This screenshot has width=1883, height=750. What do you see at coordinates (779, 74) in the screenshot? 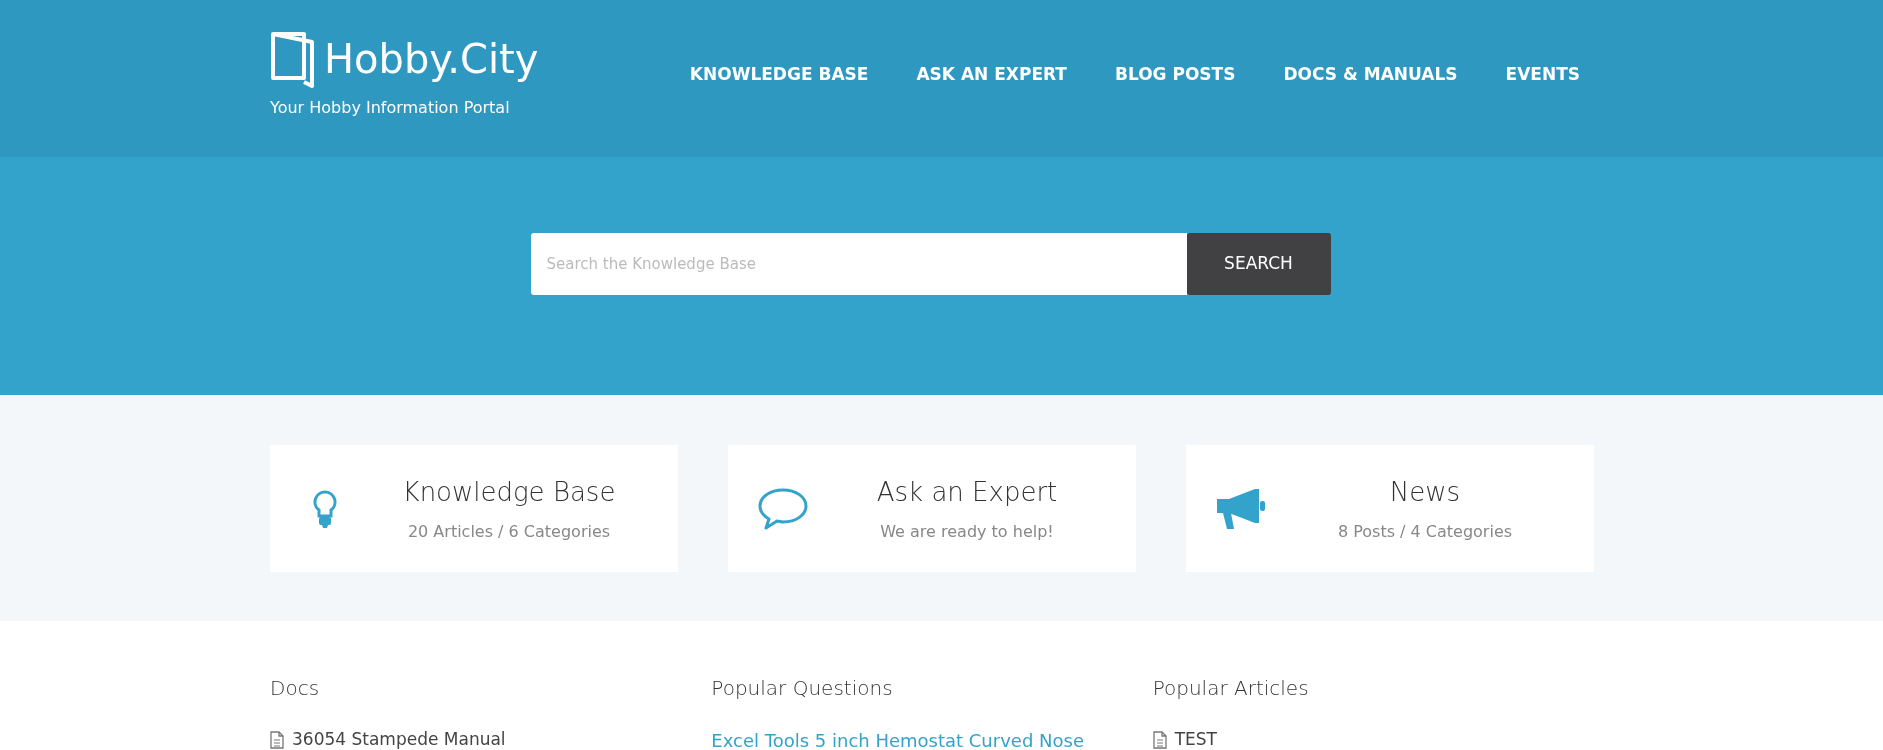
I see `nav-link-item: KNOWLEDGE BASE` at bounding box center [779, 74].